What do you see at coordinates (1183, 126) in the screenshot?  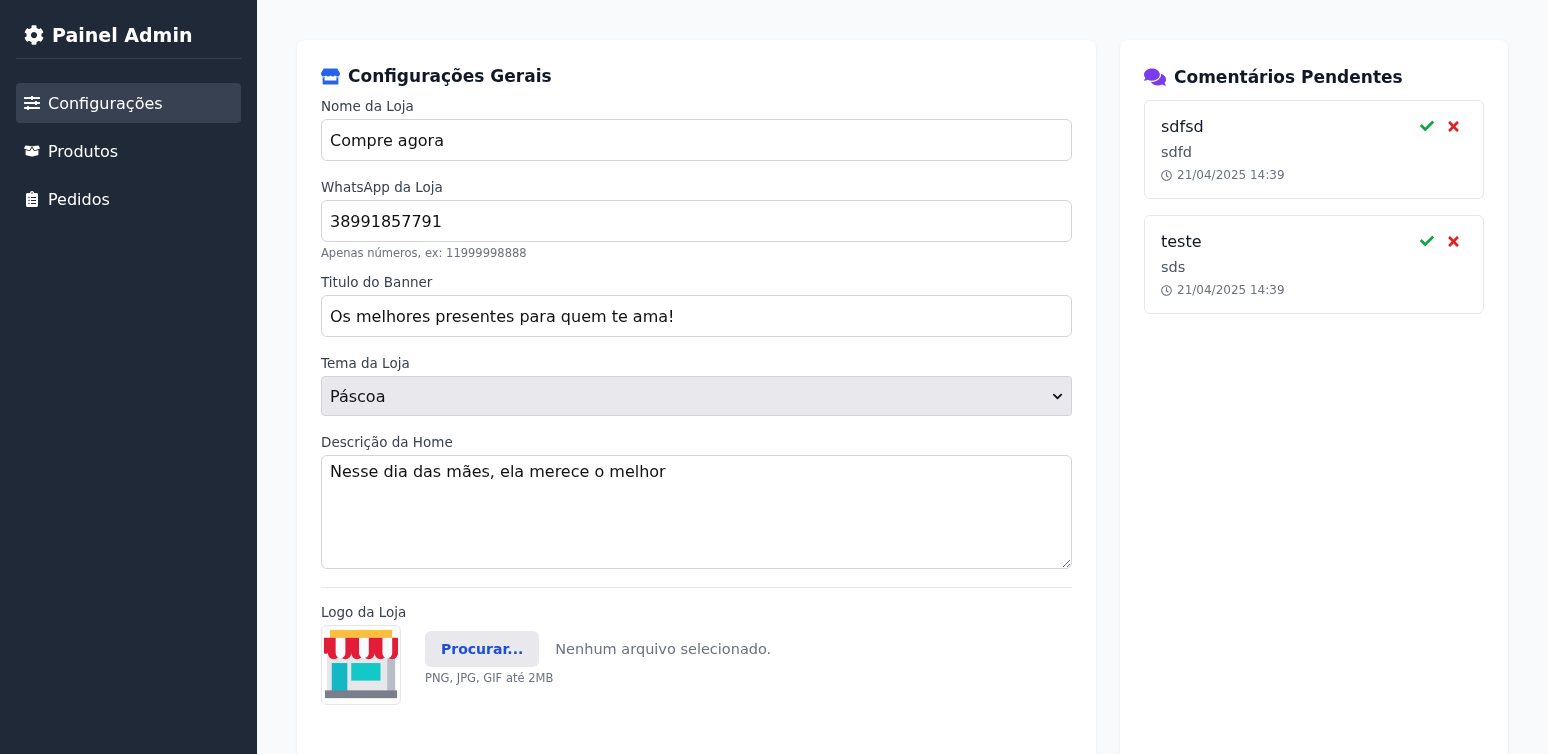 I see `comment-author: sdfsd` at bounding box center [1183, 126].